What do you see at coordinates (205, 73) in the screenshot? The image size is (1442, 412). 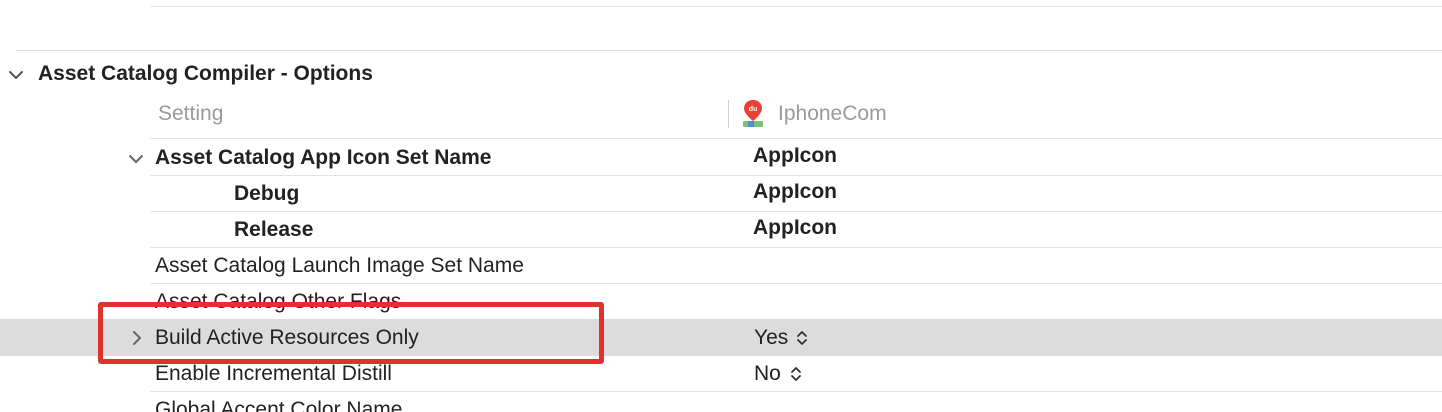 I see `section-title: Asset Catalog Compiler - Options` at bounding box center [205, 73].